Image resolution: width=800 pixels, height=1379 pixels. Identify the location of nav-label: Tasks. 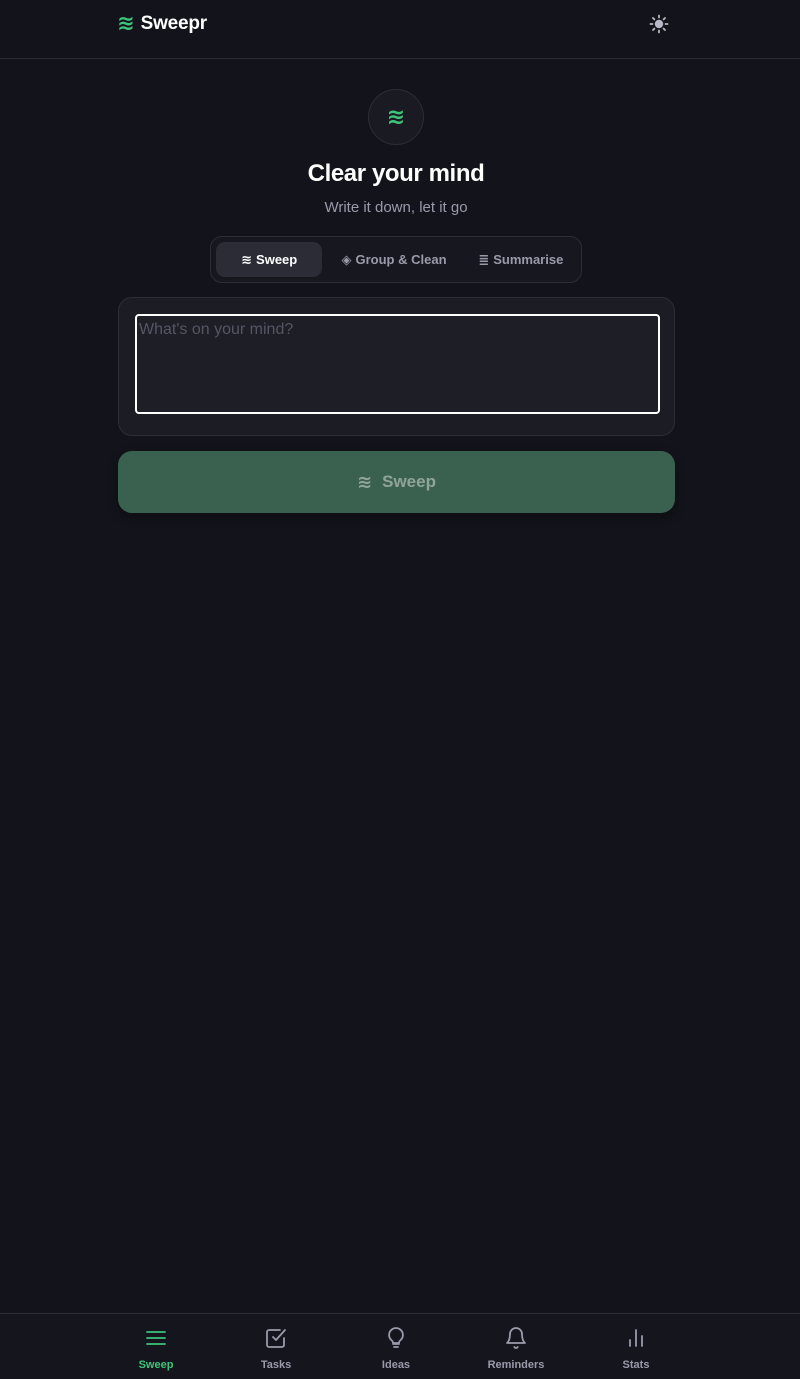
(276, 1365).